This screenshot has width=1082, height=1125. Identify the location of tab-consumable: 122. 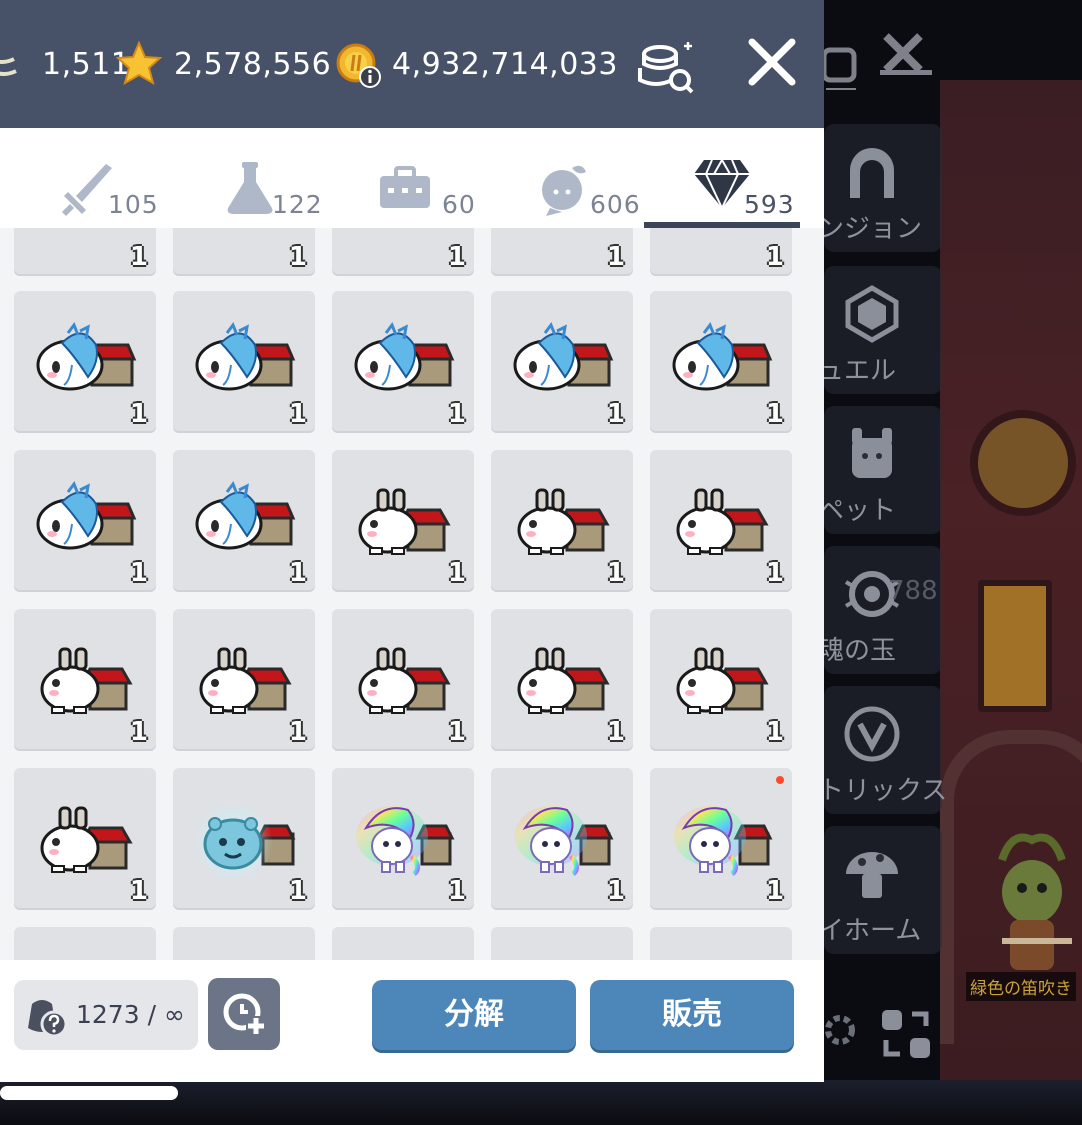
(283, 178).